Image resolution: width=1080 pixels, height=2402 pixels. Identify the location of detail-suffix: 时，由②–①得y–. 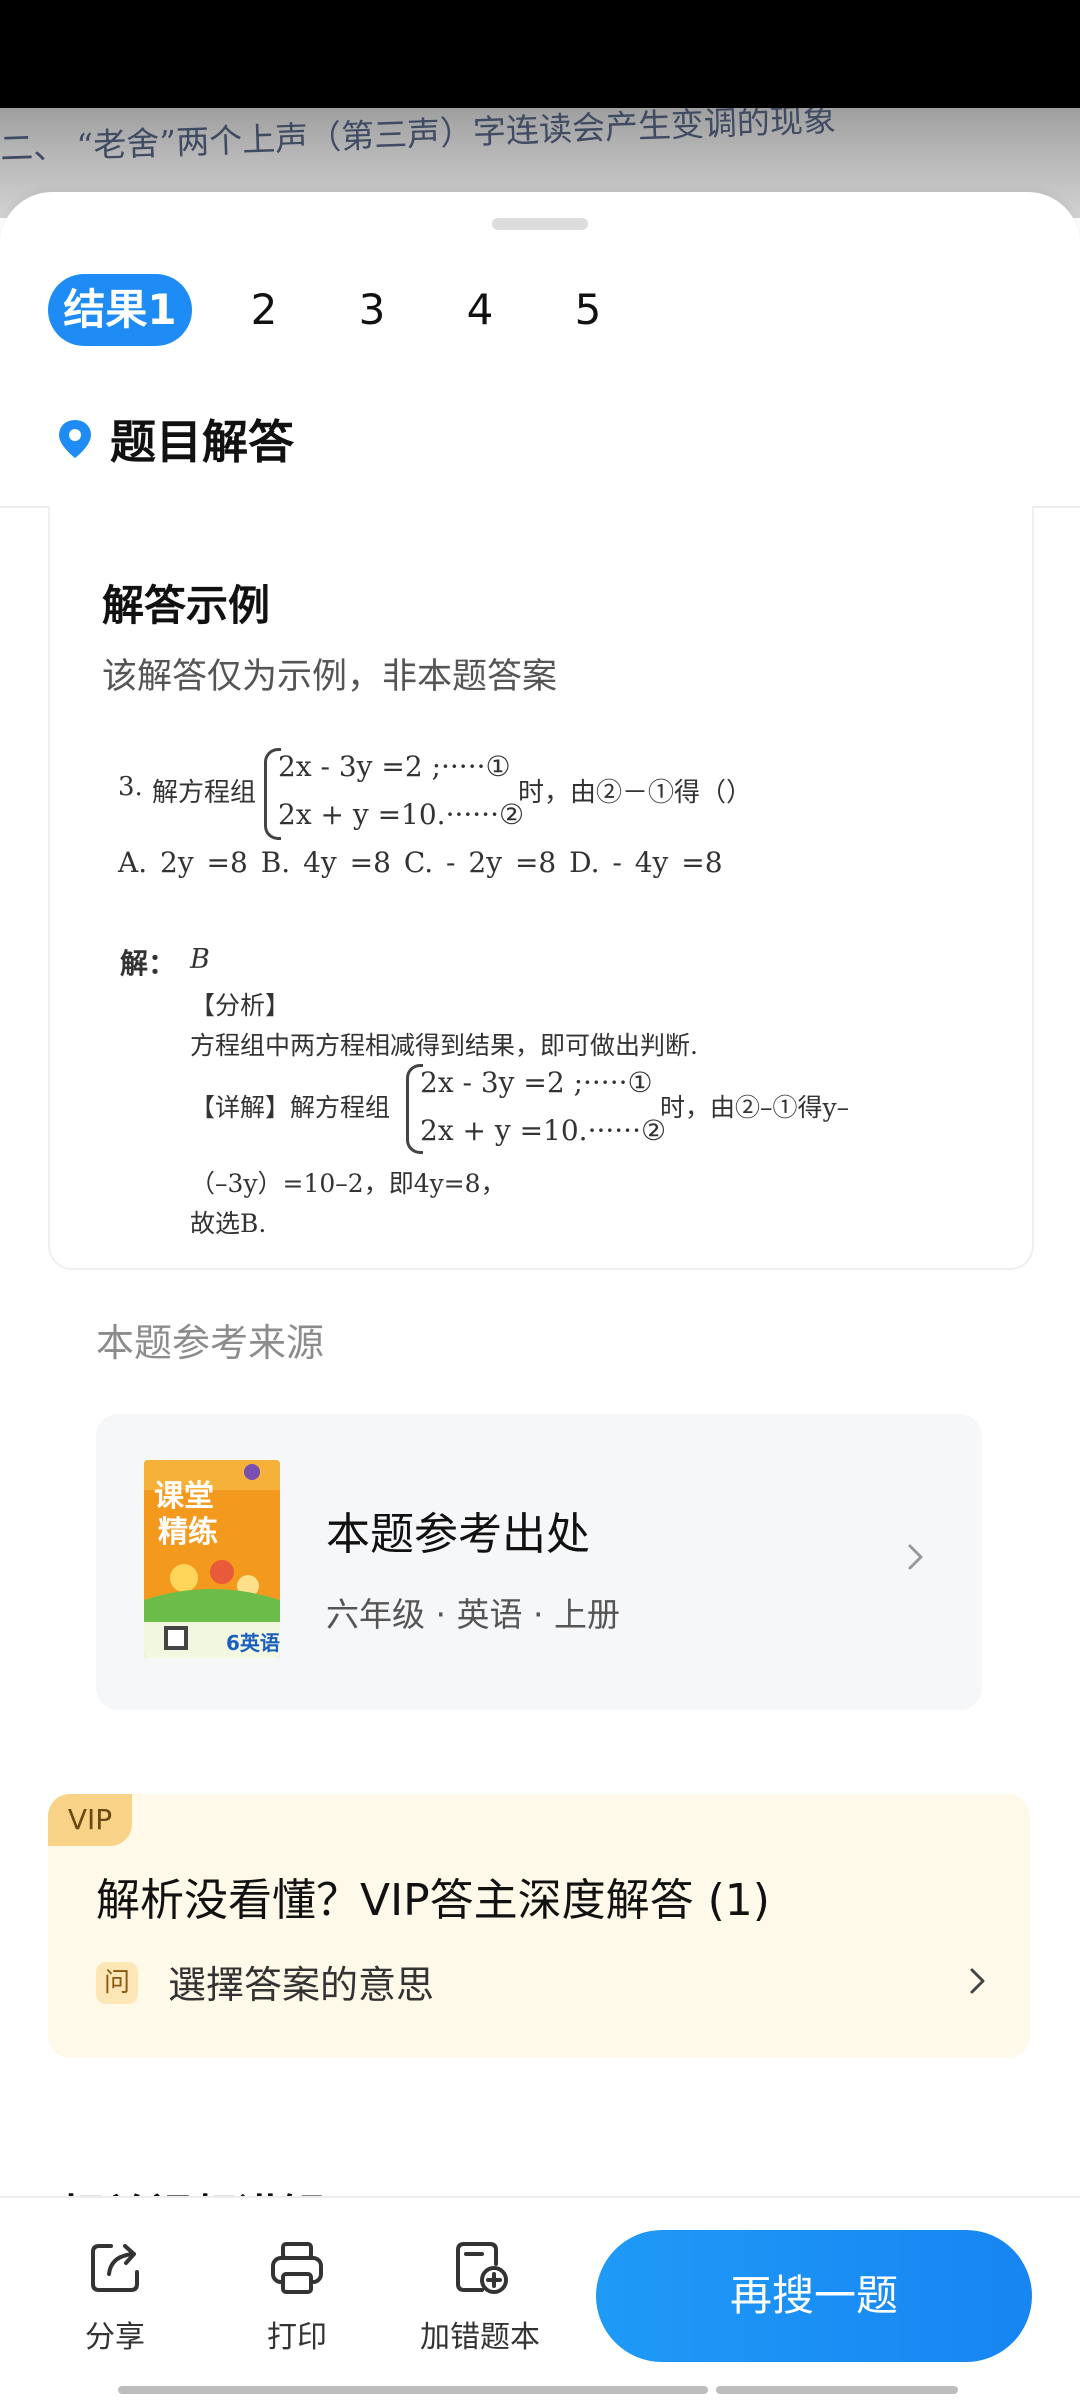
(755, 1107).